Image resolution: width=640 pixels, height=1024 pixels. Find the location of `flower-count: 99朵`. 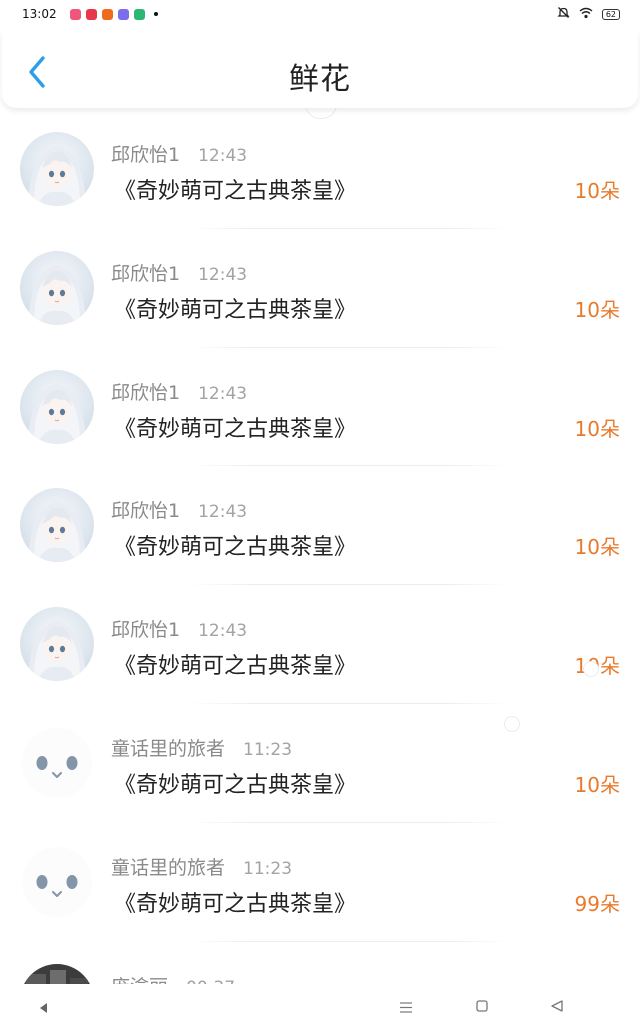

flower-count: 99朵 is located at coordinates (597, 903).